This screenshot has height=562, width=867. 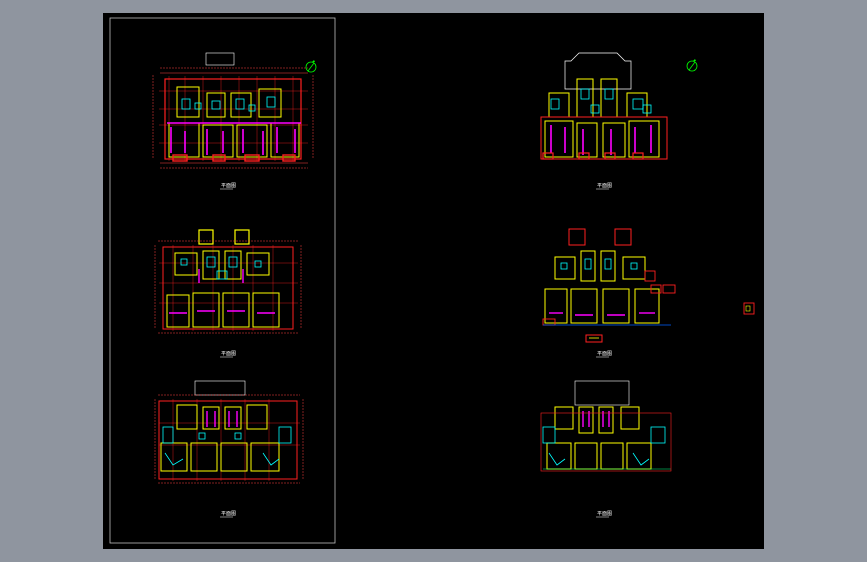 I want to click on plan-caption-5: 平面图, so click(x=604, y=354).